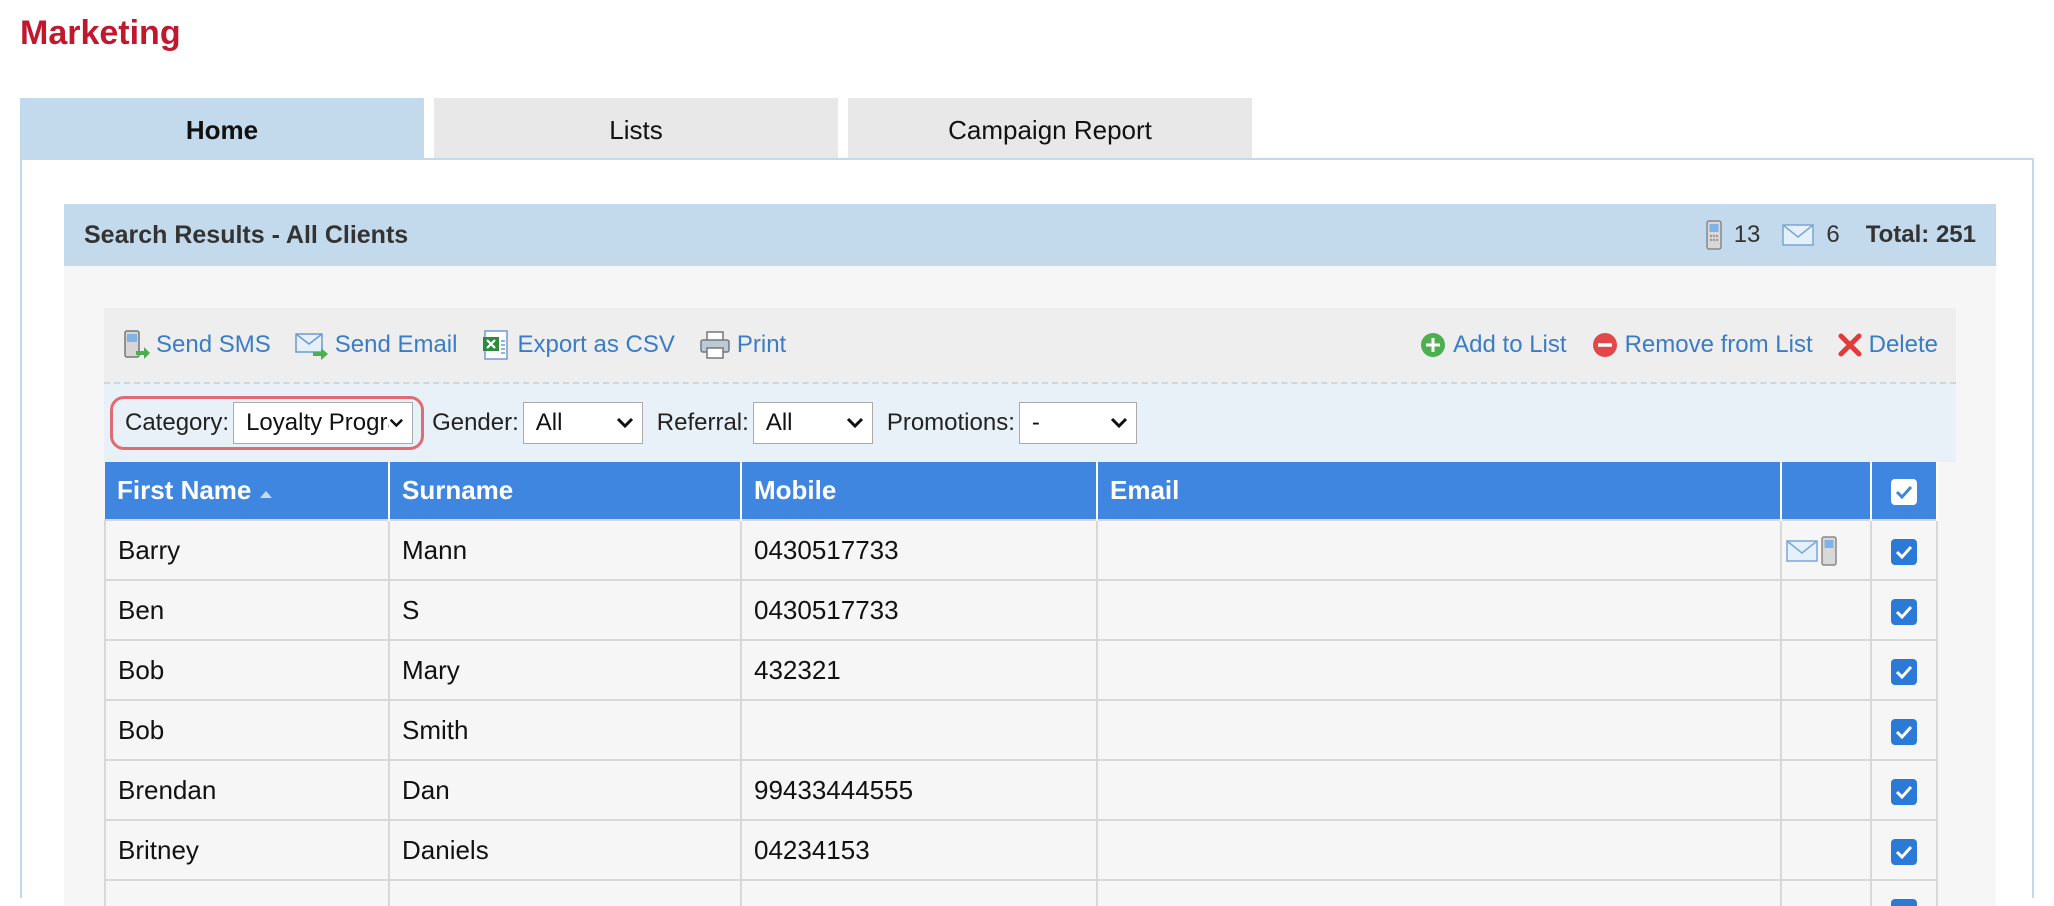 The height and width of the screenshot is (906, 2054). I want to click on table-row: BrendanDan99433444555, so click(1021, 790).